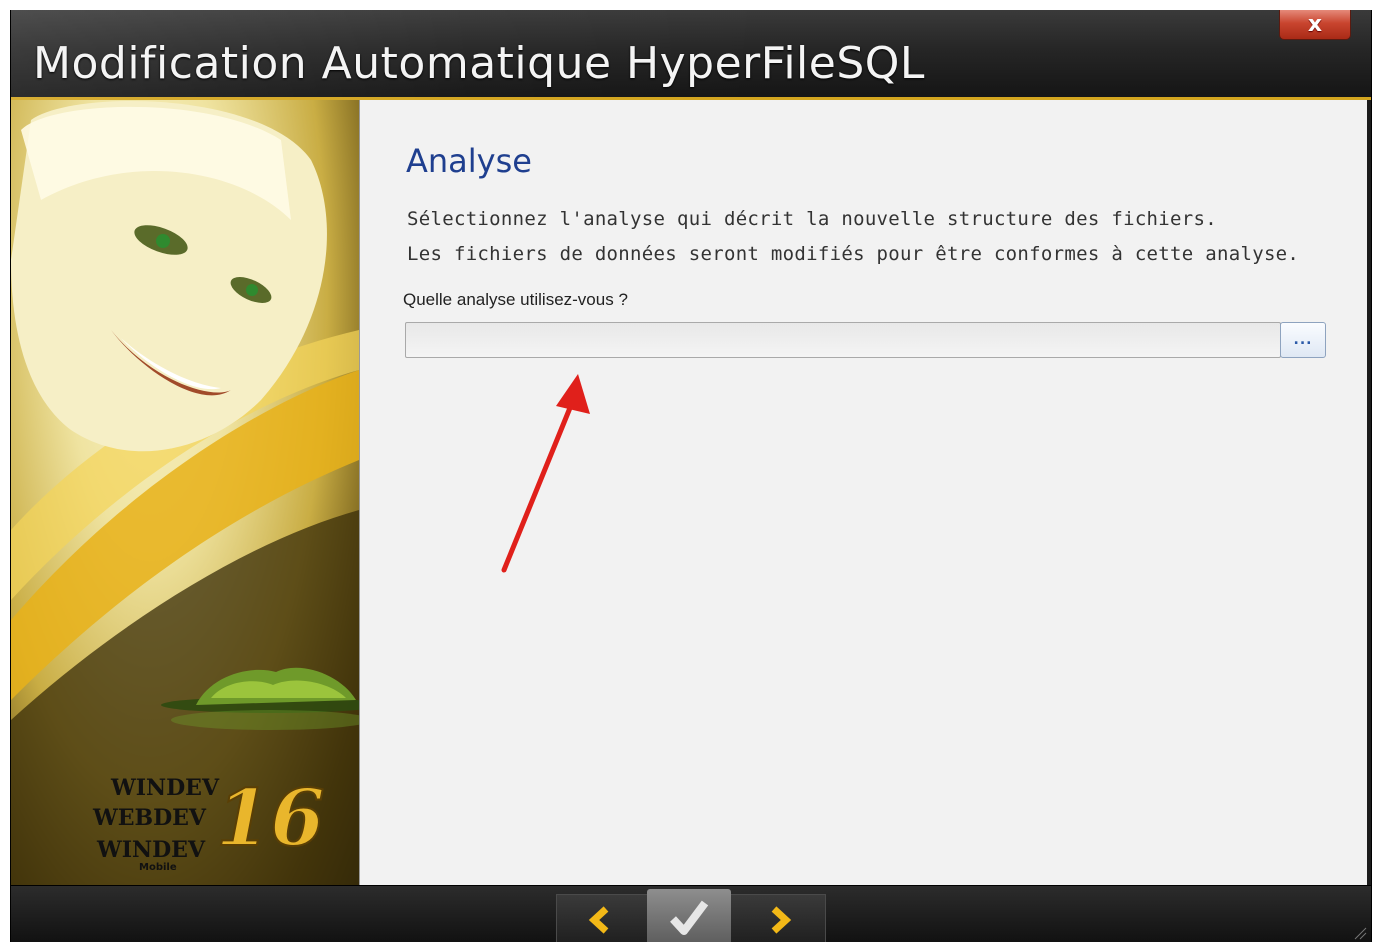 The height and width of the screenshot is (942, 1375). I want to click on annotation-arrow, so click(545, 473).